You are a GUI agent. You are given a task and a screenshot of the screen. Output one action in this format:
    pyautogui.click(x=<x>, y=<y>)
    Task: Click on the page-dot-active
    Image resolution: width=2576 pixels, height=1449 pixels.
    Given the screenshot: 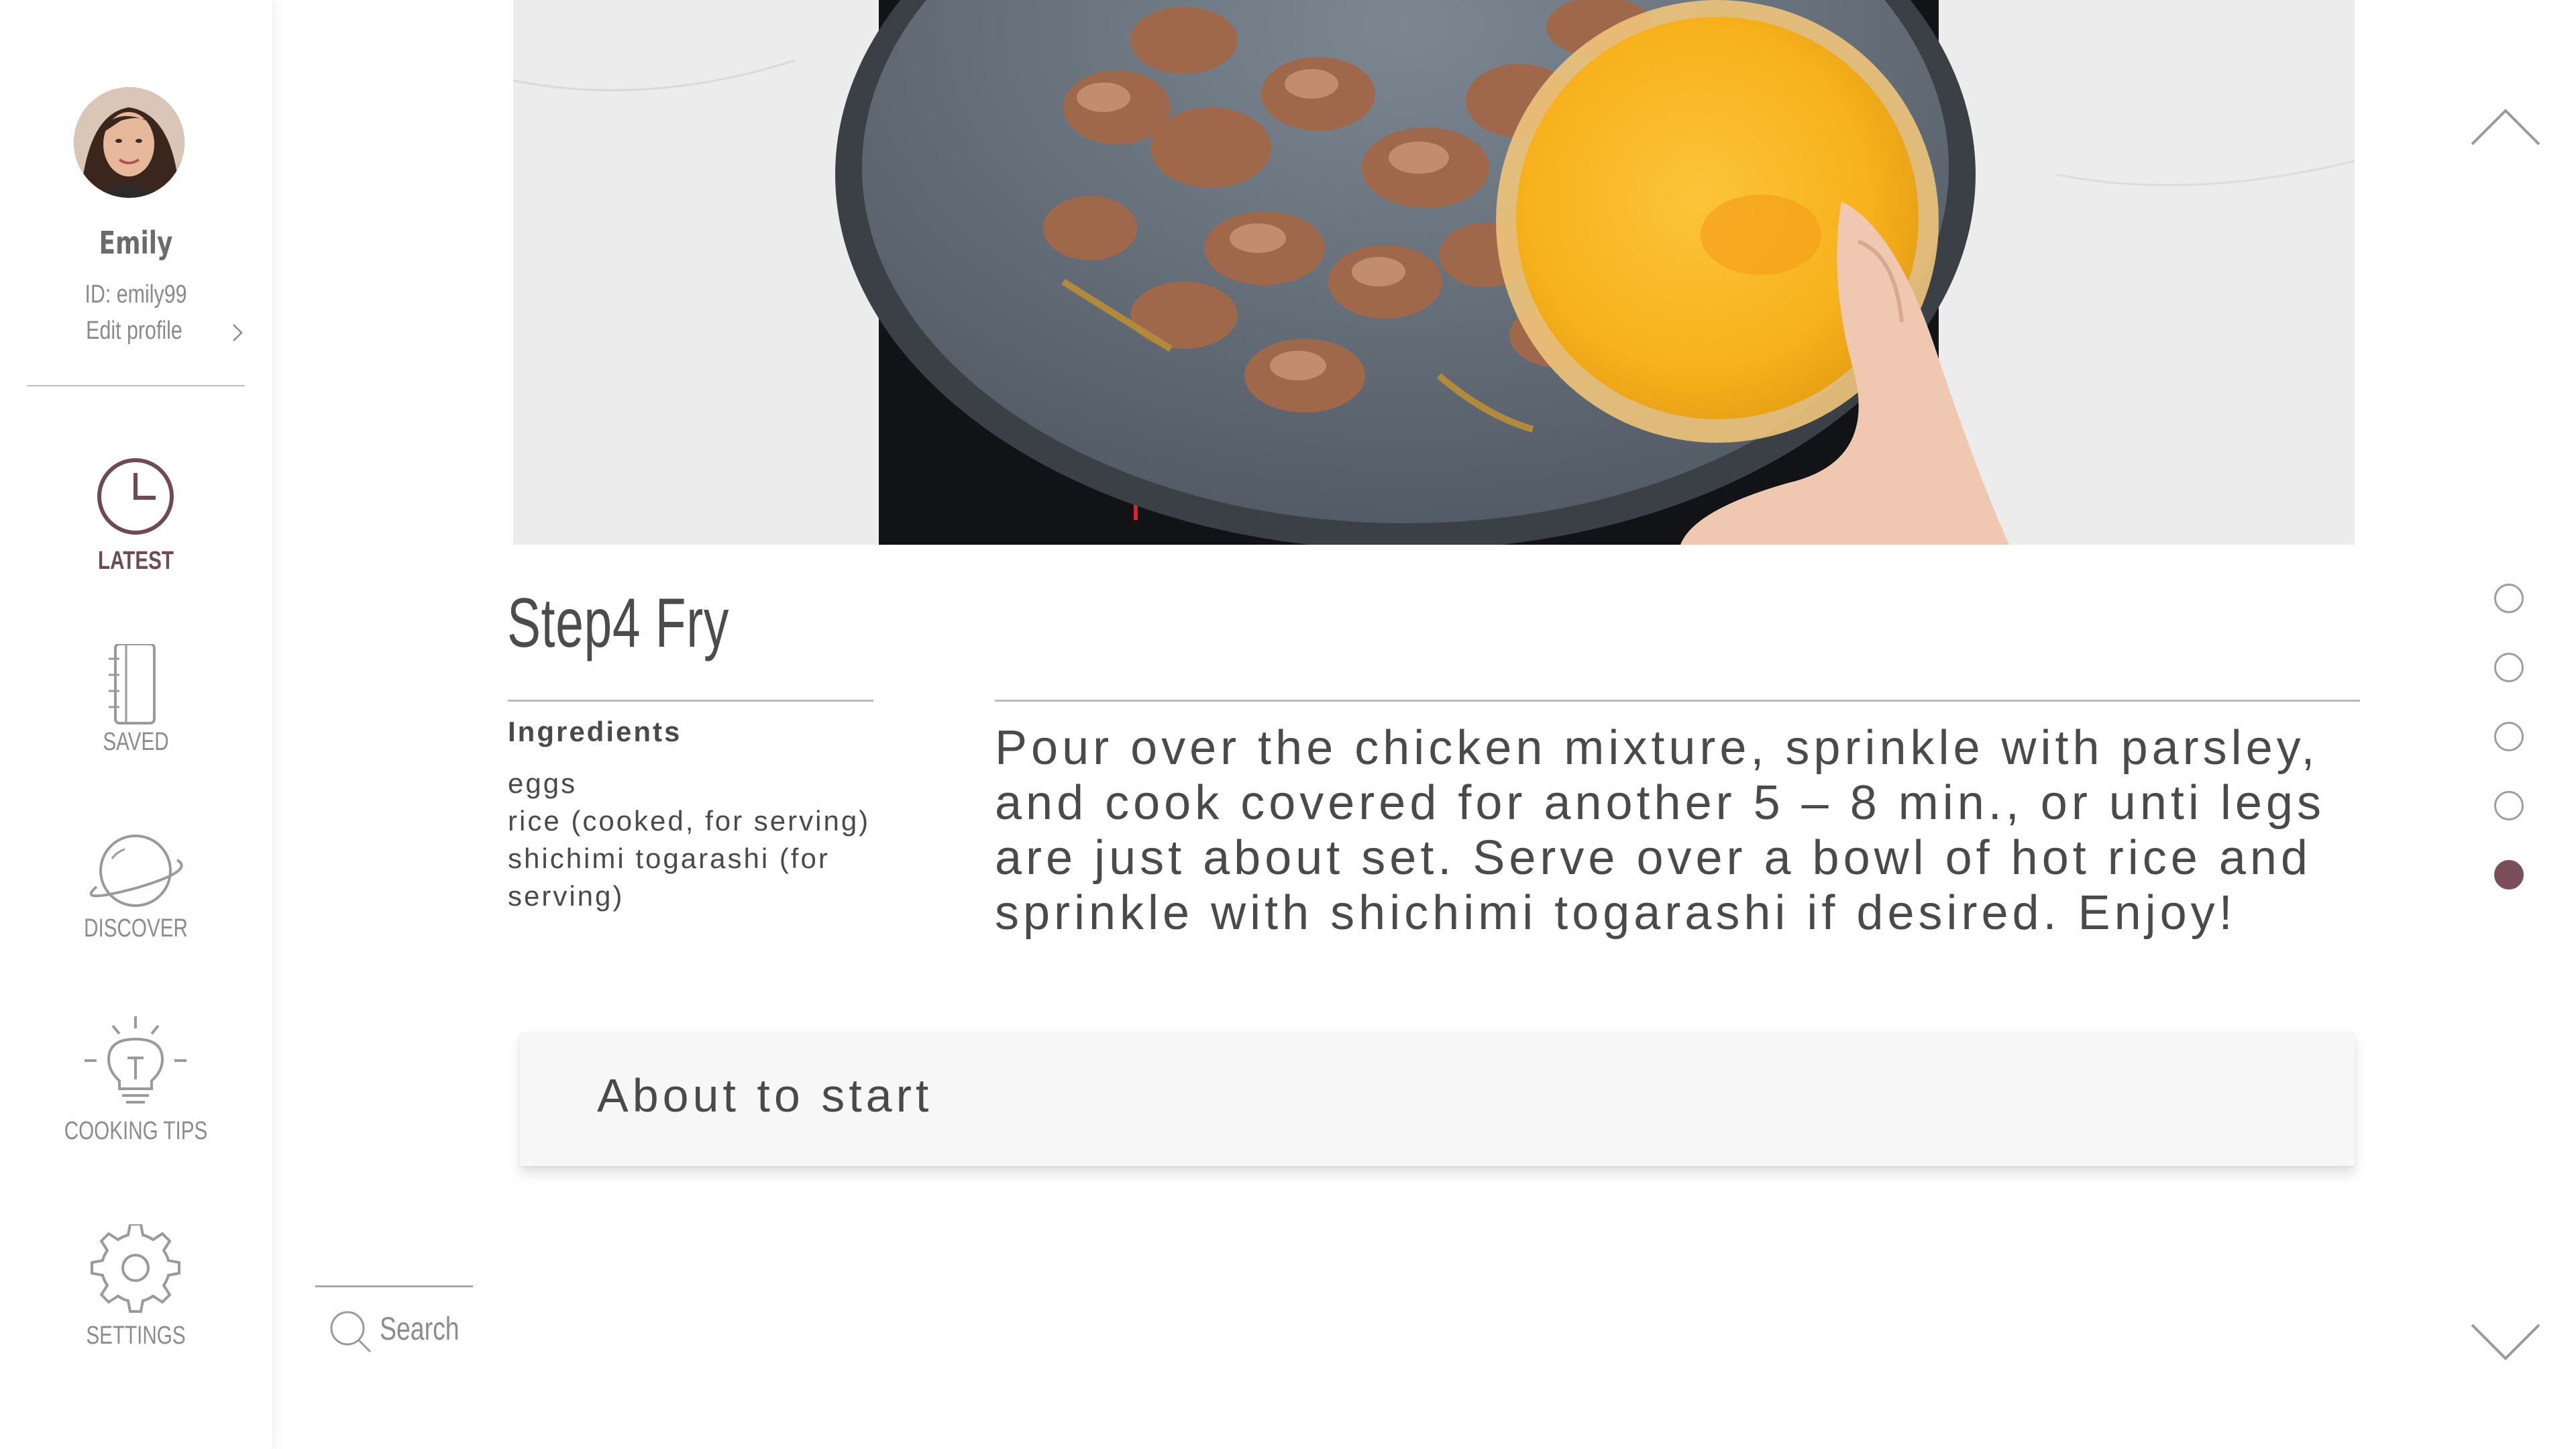 What is the action you would take?
    pyautogui.click(x=2509, y=875)
    